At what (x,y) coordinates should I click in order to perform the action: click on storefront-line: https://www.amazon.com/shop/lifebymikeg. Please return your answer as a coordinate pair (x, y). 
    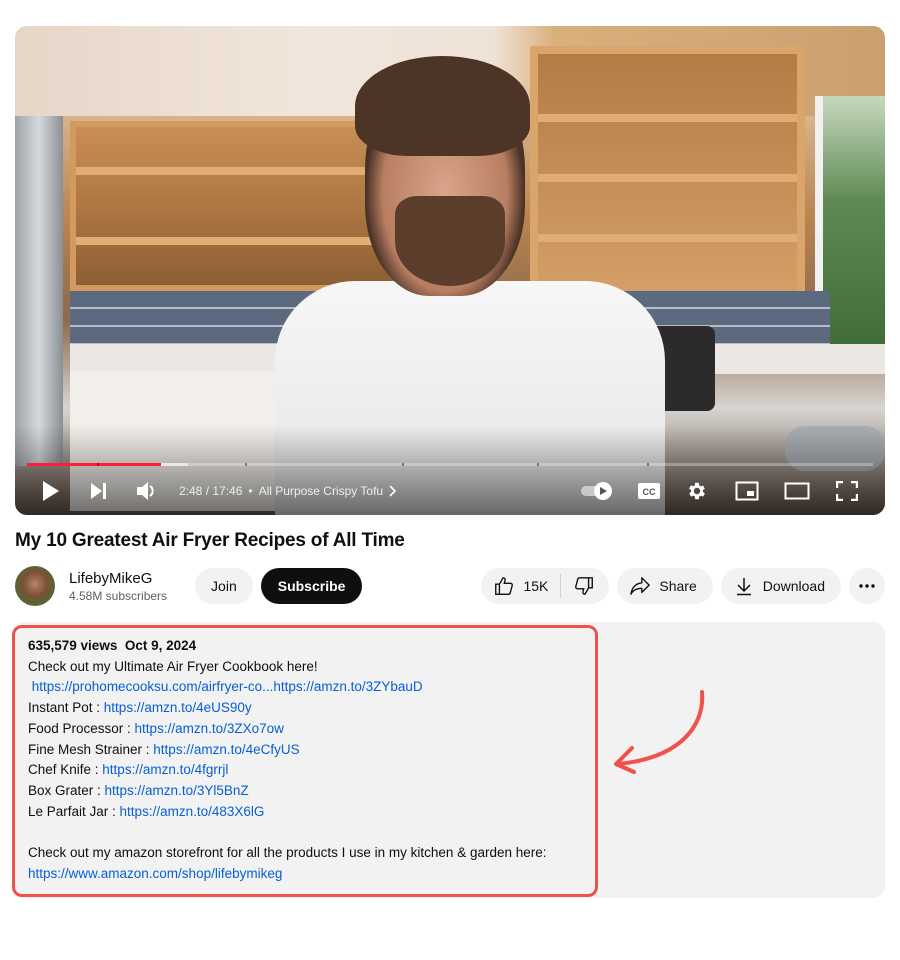
    Looking at the image, I should click on (313, 874).